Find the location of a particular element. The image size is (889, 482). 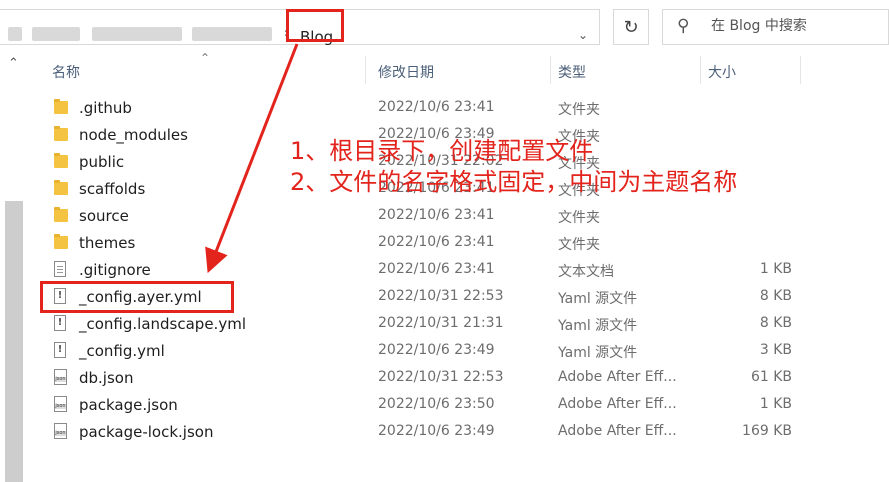

annotation-line-2: 2、文件的名字格式固定，中间为主题名称 is located at coordinates (514, 182).